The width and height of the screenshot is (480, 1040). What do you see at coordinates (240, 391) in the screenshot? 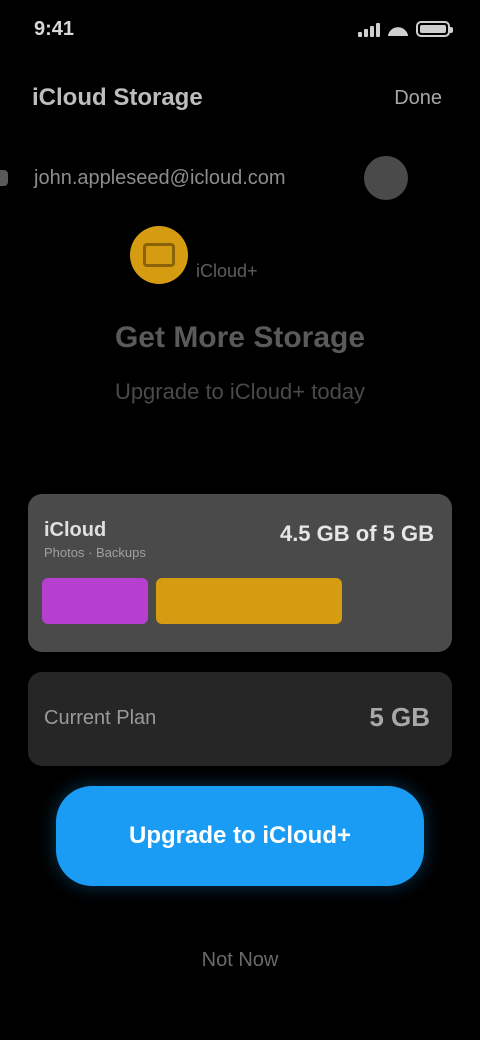
I see `hero-subtitle: Upgrade to iCloud+ today` at bounding box center [240, 391].